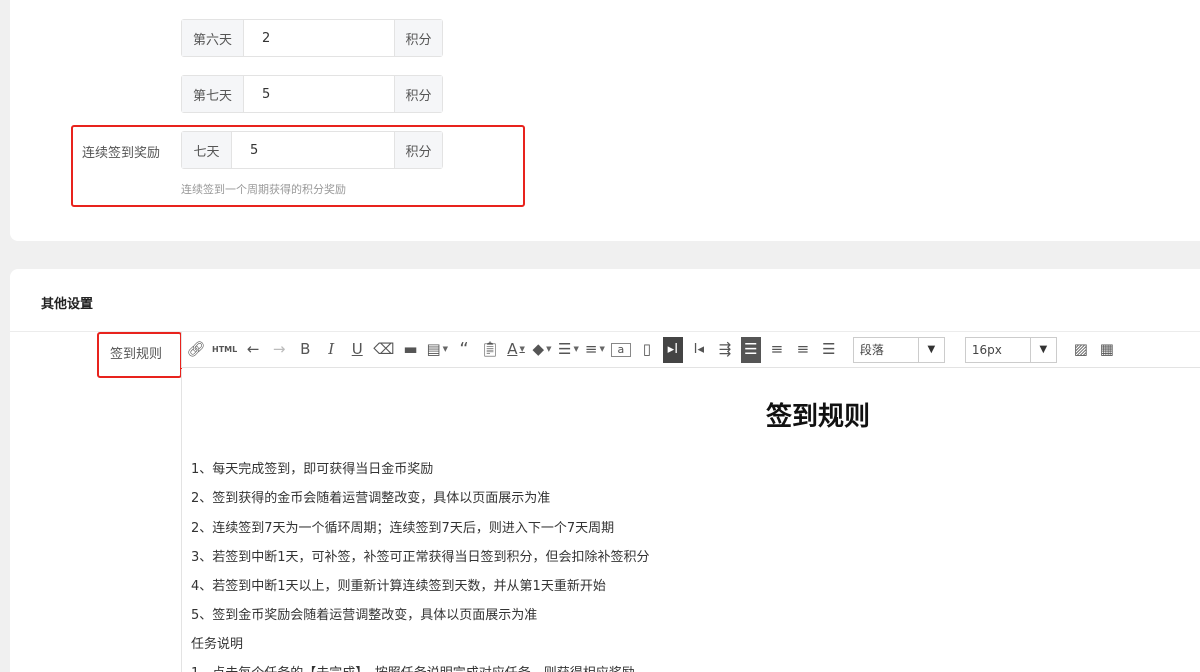  I want to click on paste-icon: 📋︎, so click(490, 350).